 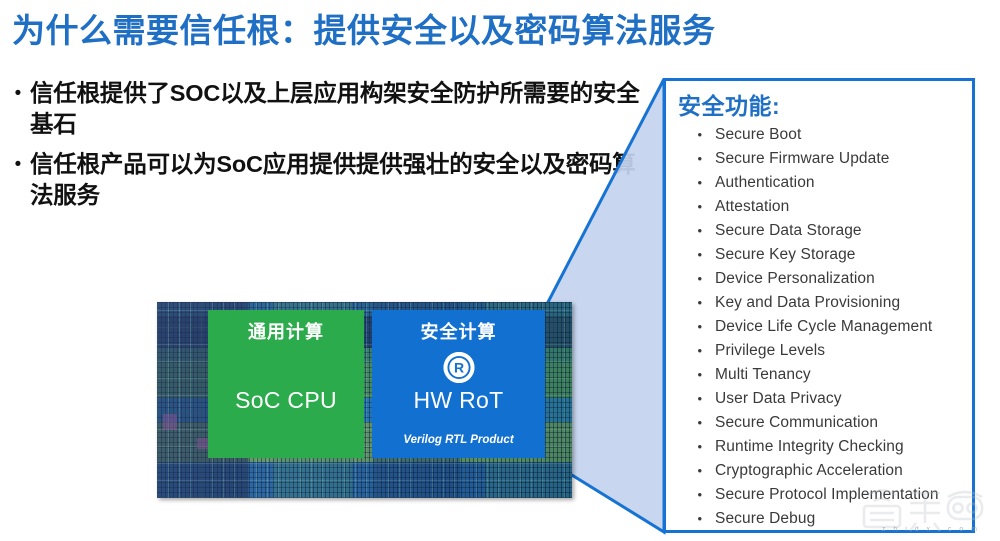 I want to click on watermark-subtext: z h i d x . c o m, so click(x=930, y=529).